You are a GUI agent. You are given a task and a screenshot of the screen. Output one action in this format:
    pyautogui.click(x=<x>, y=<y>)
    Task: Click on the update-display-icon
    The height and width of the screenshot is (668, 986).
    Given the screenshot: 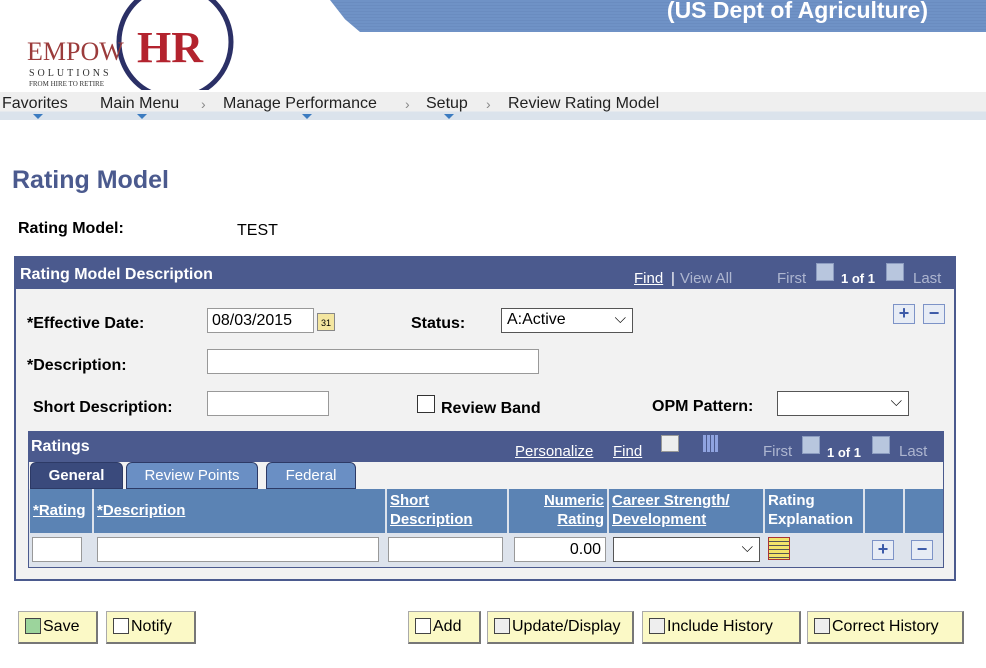 What is the action you would take?
    pyautogui.click(x=502, y=626)
    